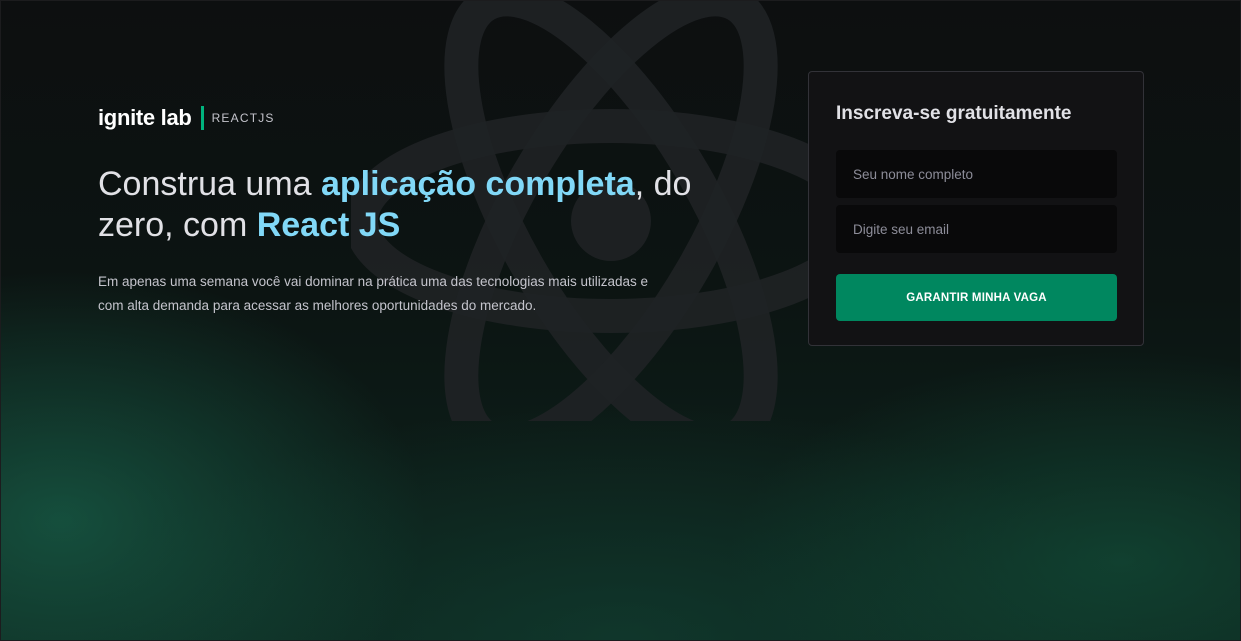 The image size is (1241, 641). Describe the element at coordinates (209, 184) in the screenshot. I see `headline-prefix: Construa uma` at that location.